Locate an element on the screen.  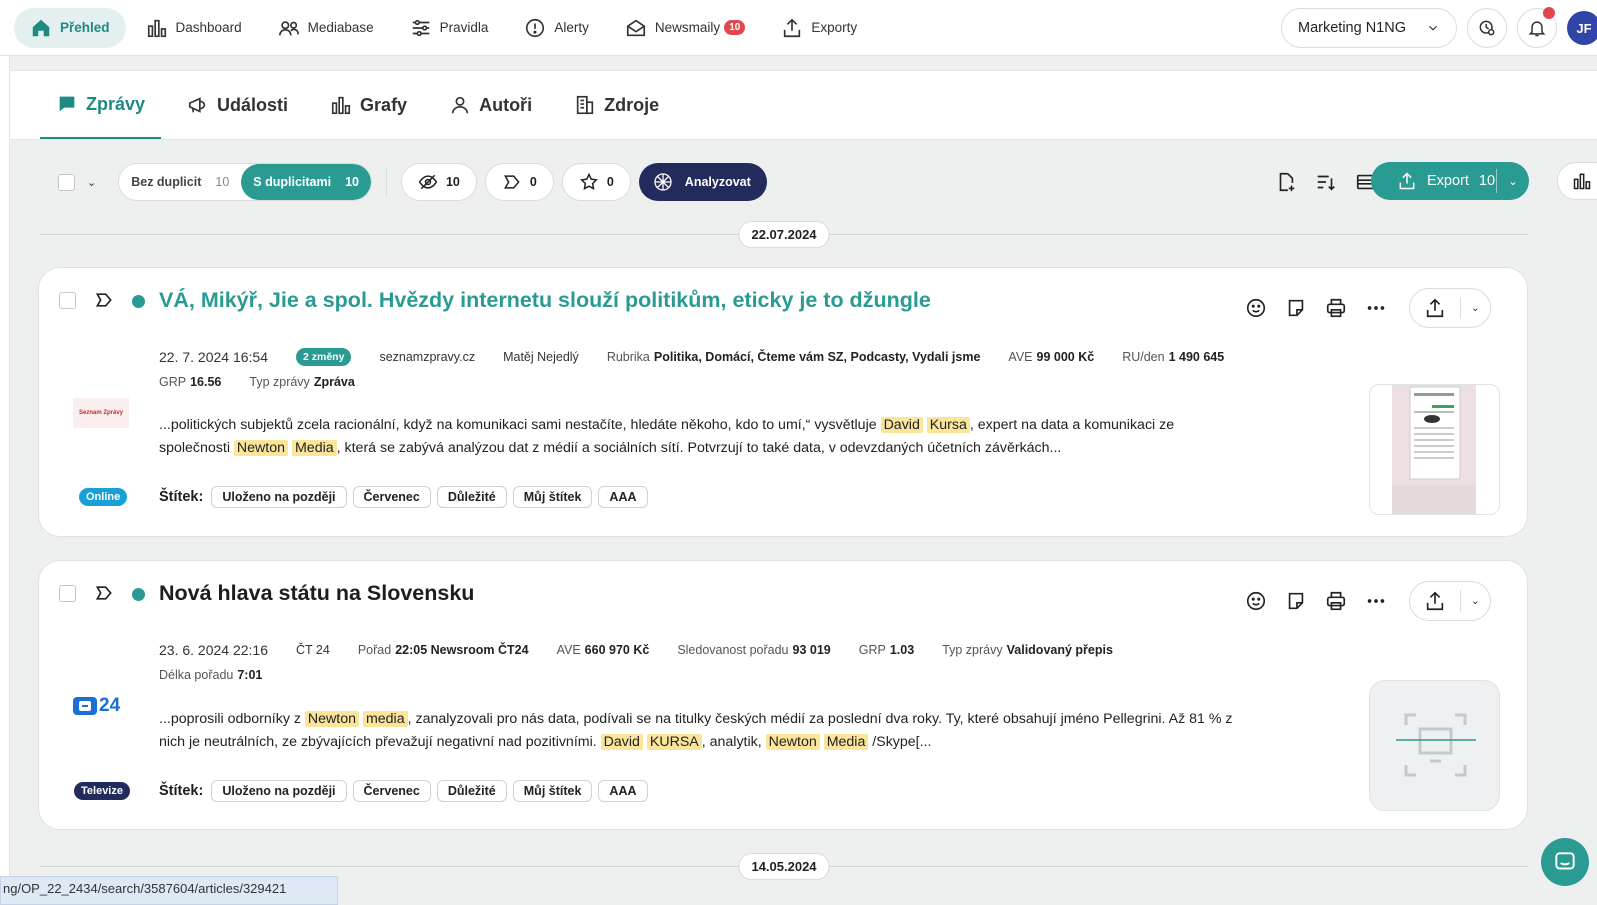
tagged-count: 0 is located at coordinates (533, 182).